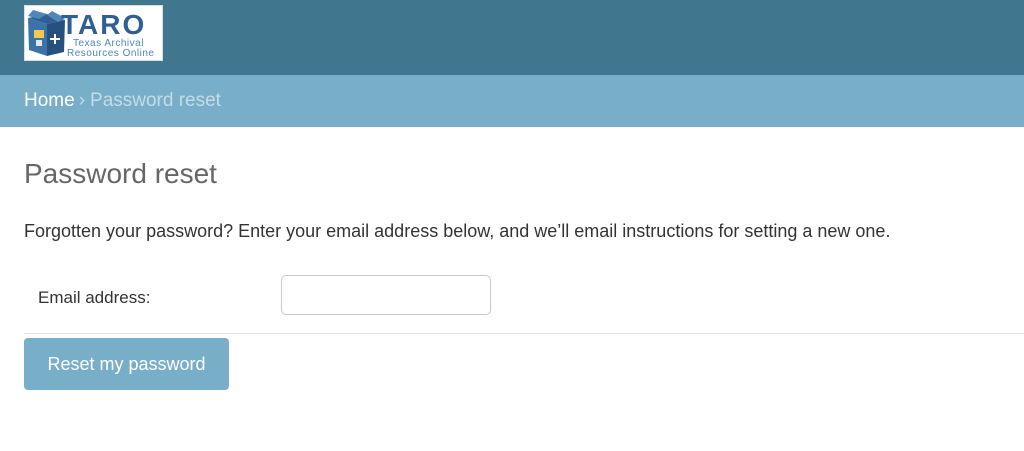 The width and height of the screenshot is (1024, 451). What do you see at coordinates (103, 24) in the screenshot?
I see `logo-title: TARO` at bounding box center [103, 24].